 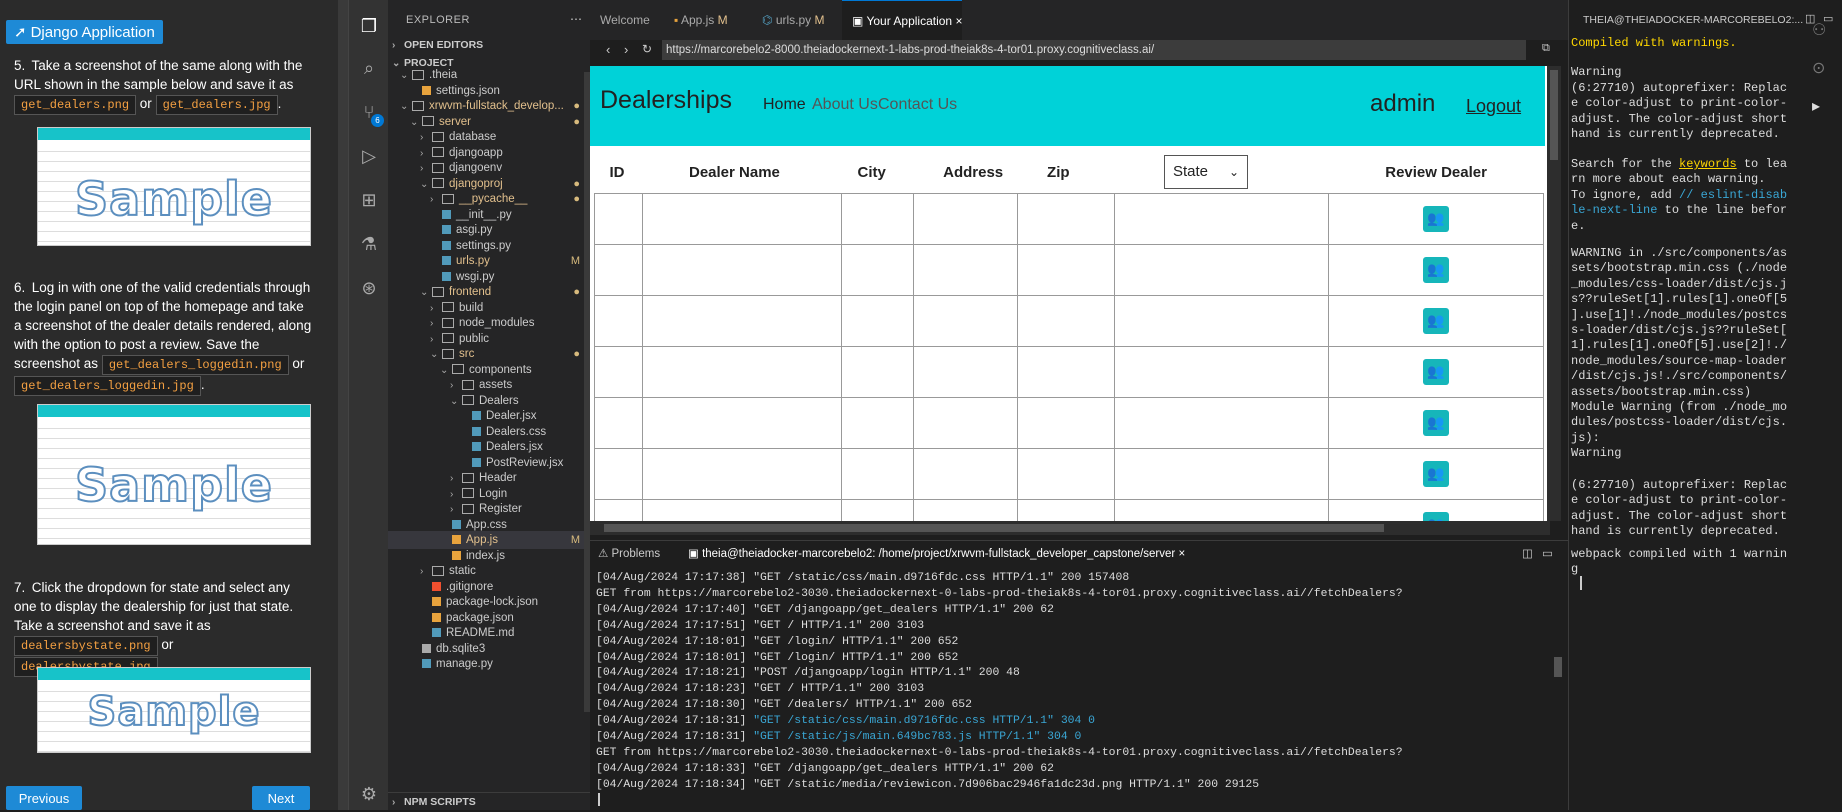 I want to click on bell-icon: ⚇, so click(x=1819, y=30).